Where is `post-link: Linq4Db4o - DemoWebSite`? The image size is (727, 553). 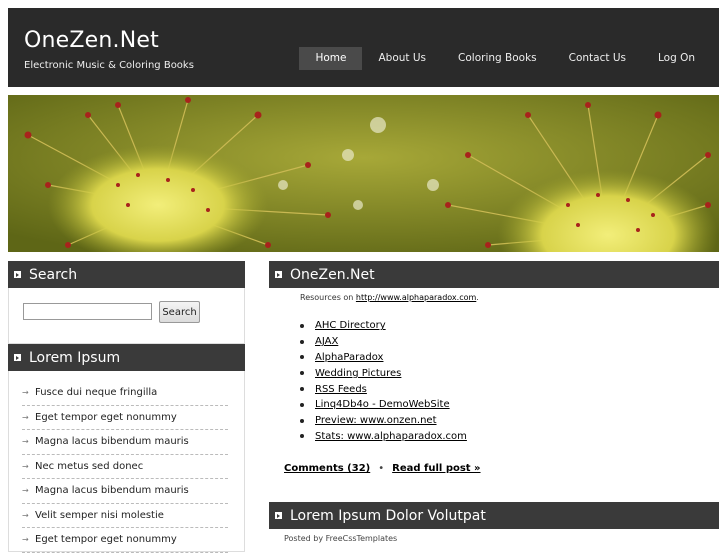 post-link: Linq4Db4o - DemoWebSite is located at coordinates (382, 404).